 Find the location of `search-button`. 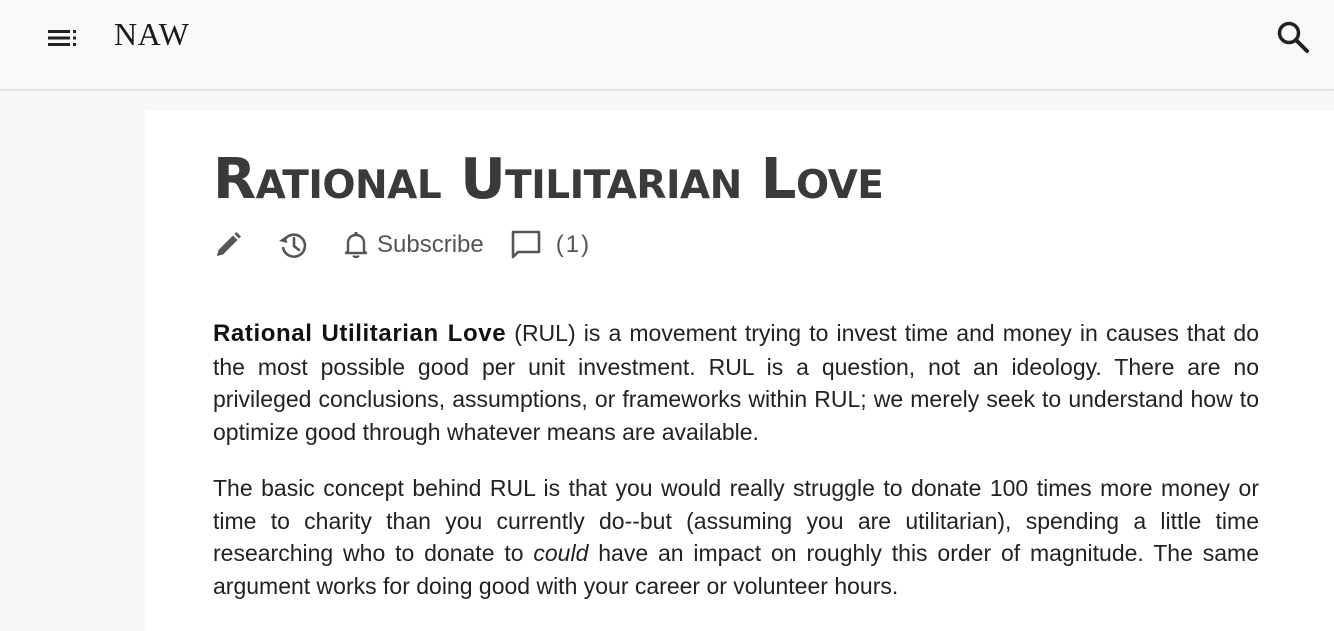

search-button is located at coordinates (1293, 37).